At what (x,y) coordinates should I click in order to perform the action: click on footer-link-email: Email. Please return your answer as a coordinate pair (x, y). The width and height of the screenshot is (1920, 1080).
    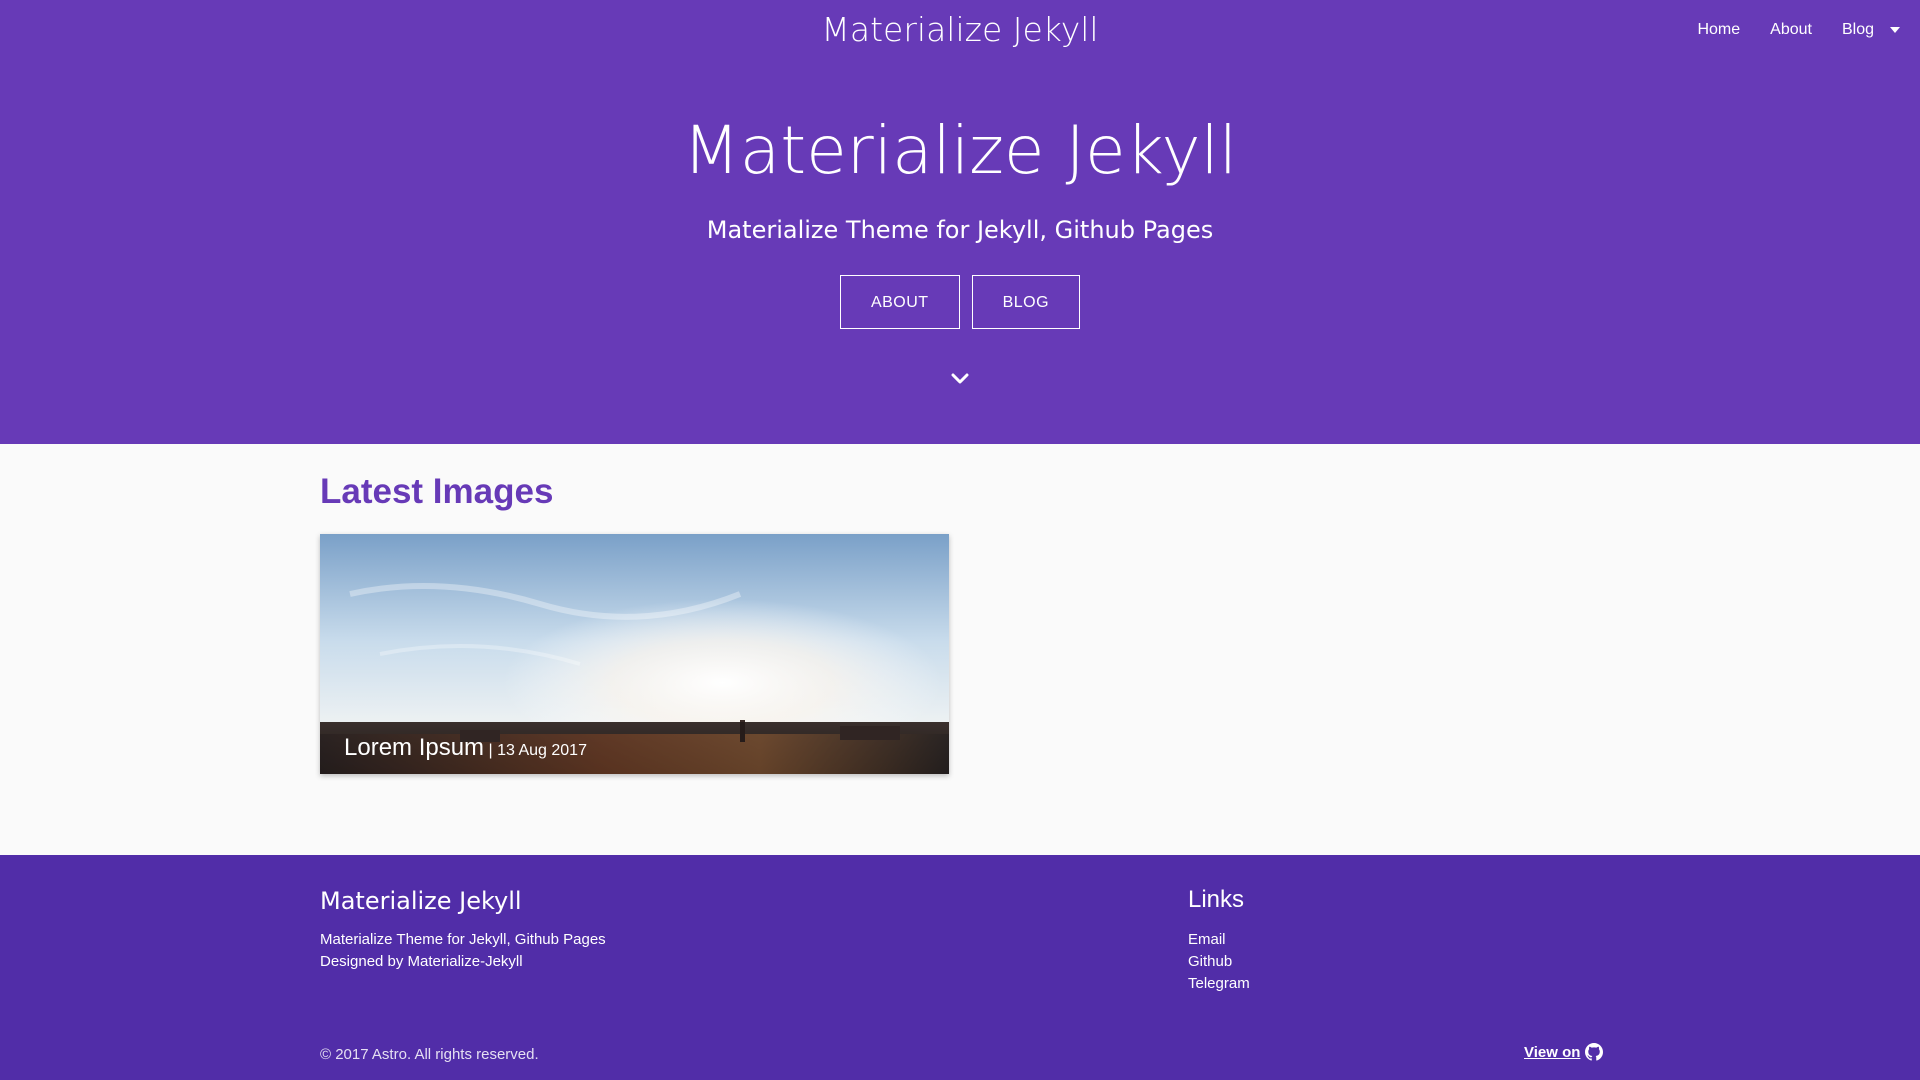
    Looking at the image, I should click on (1207, 939).